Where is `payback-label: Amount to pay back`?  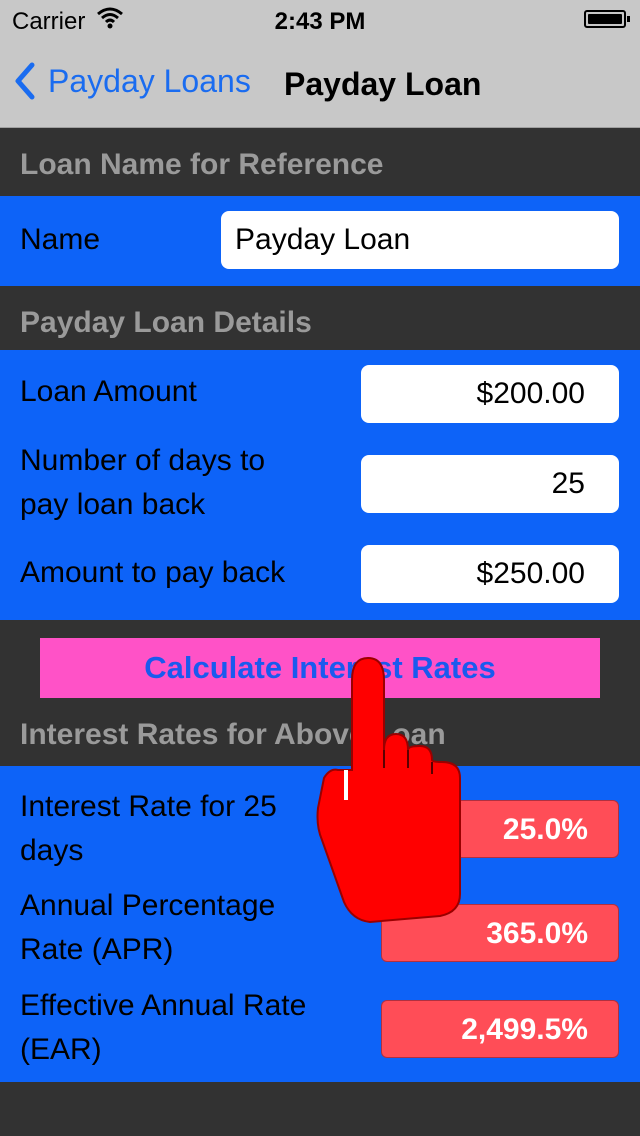
payback-label: Amount to pay back is located at coordinates (153, 572).